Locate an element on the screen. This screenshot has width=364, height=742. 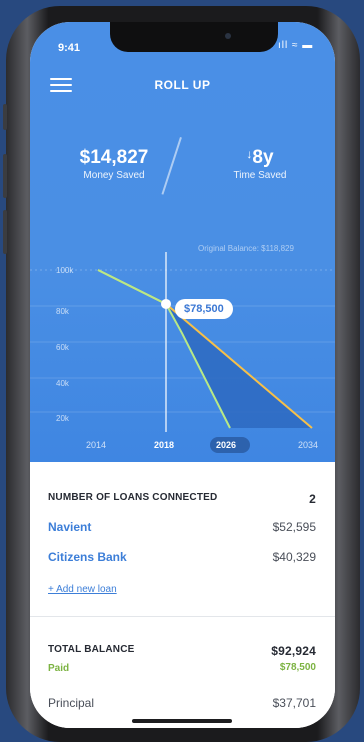
loans-count-row: NUMBER OF LOANS CONNECTED 2 is located at coordinates (182, 499).